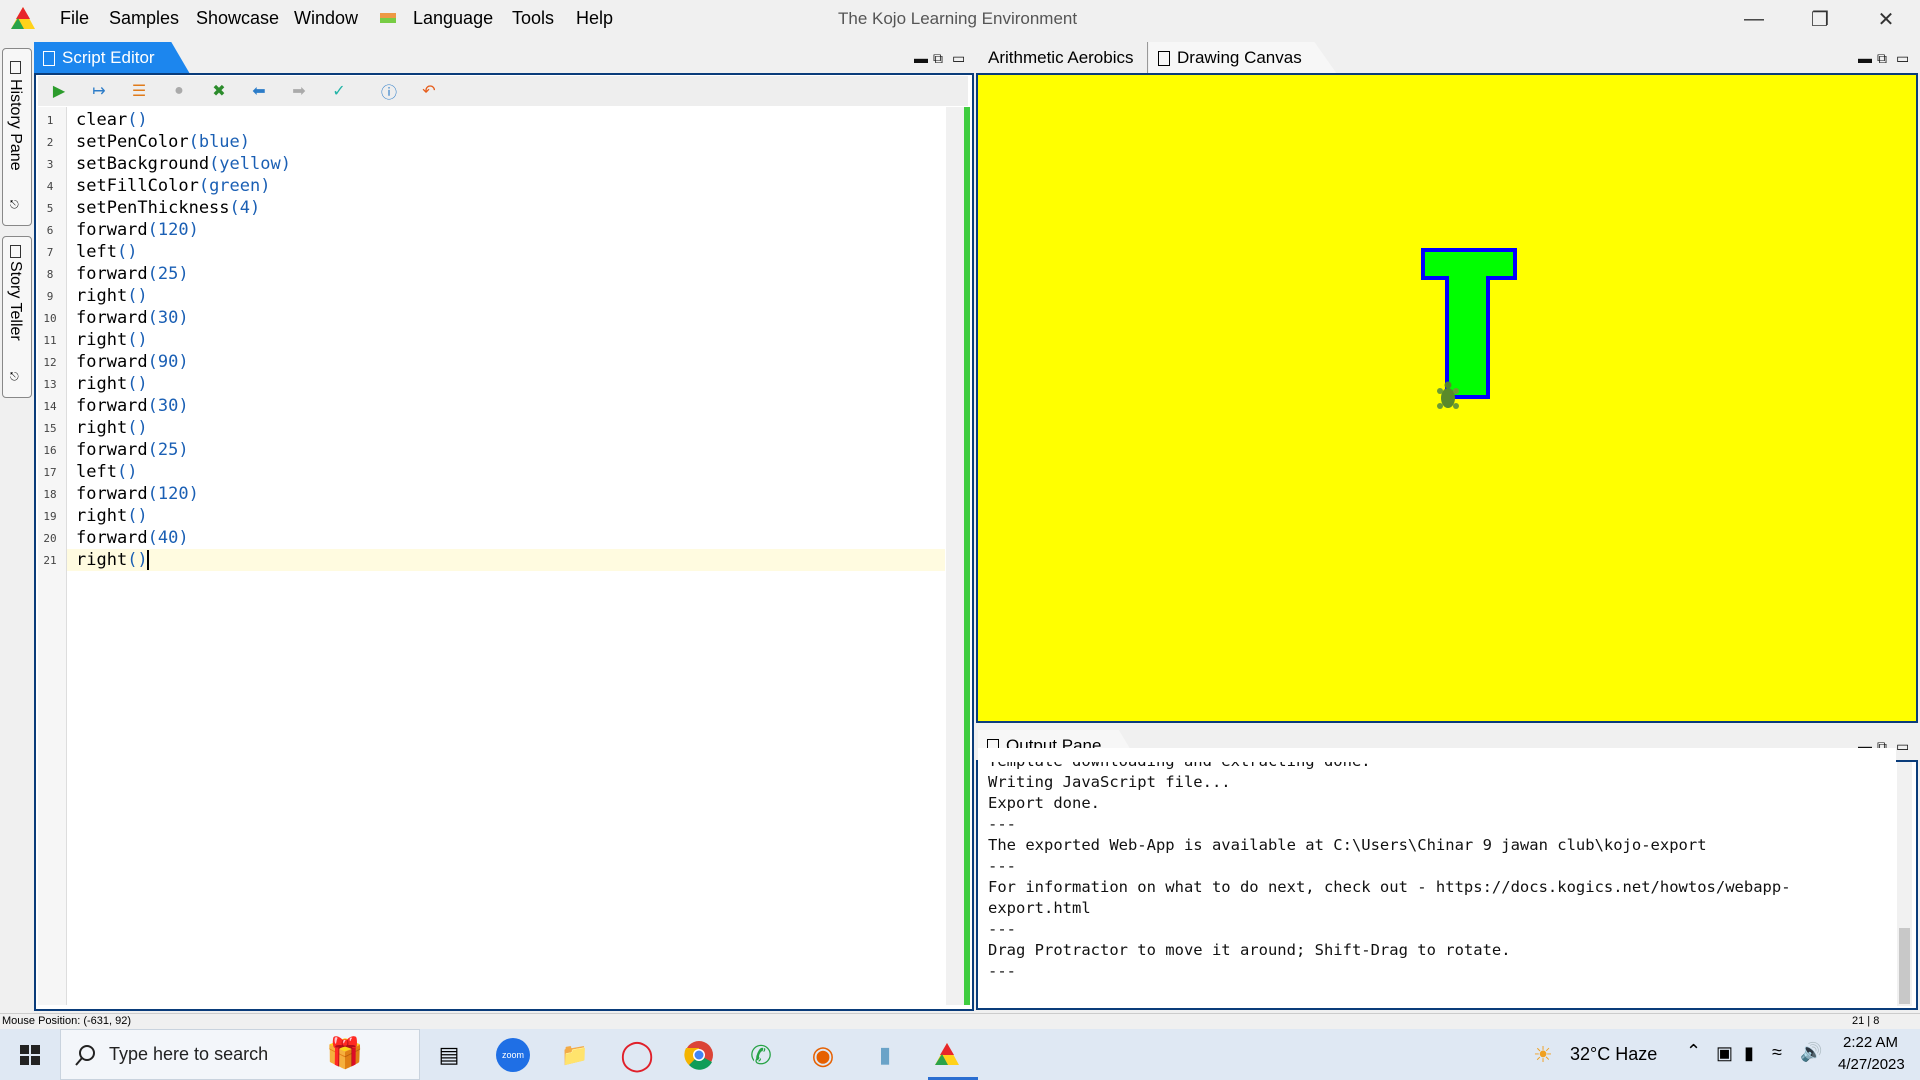 The width and height of the screenshot is (1920, 1080). What do you see at coordinates (112, 58) in the screenshot?
I see `tab-script-editor: Script Editor` at bounding box center [112, 58].